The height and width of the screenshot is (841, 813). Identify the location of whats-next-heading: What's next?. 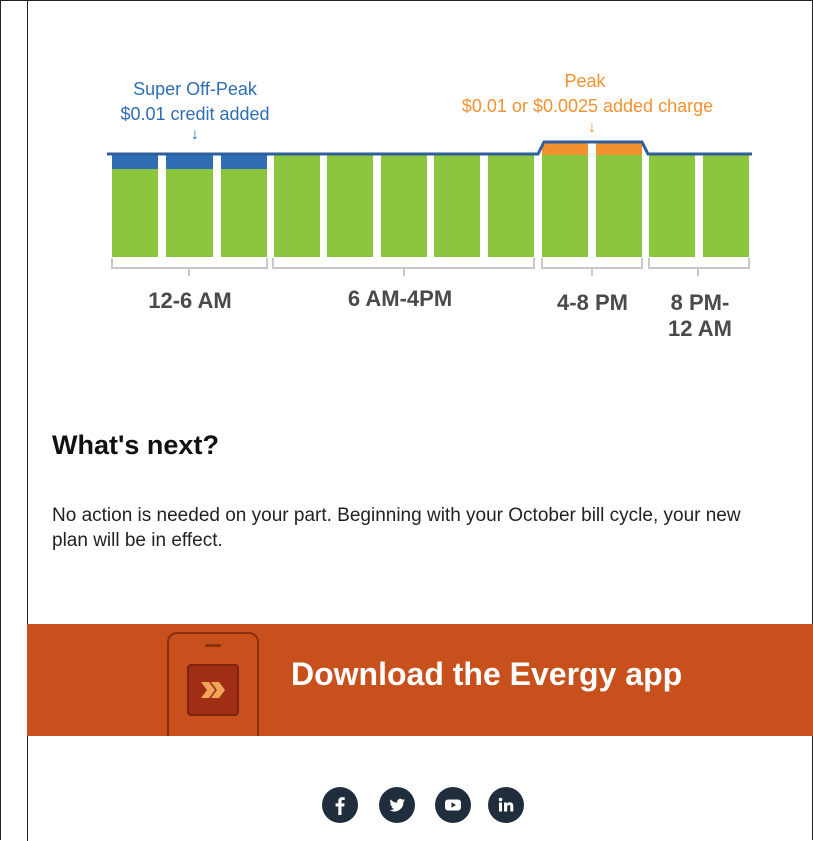
(135, 445).